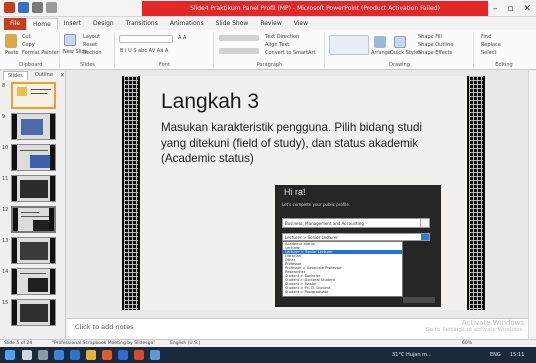 This screenshot has height=363, width=536. I want to click on cut-button: Cut, so click(26, 37).